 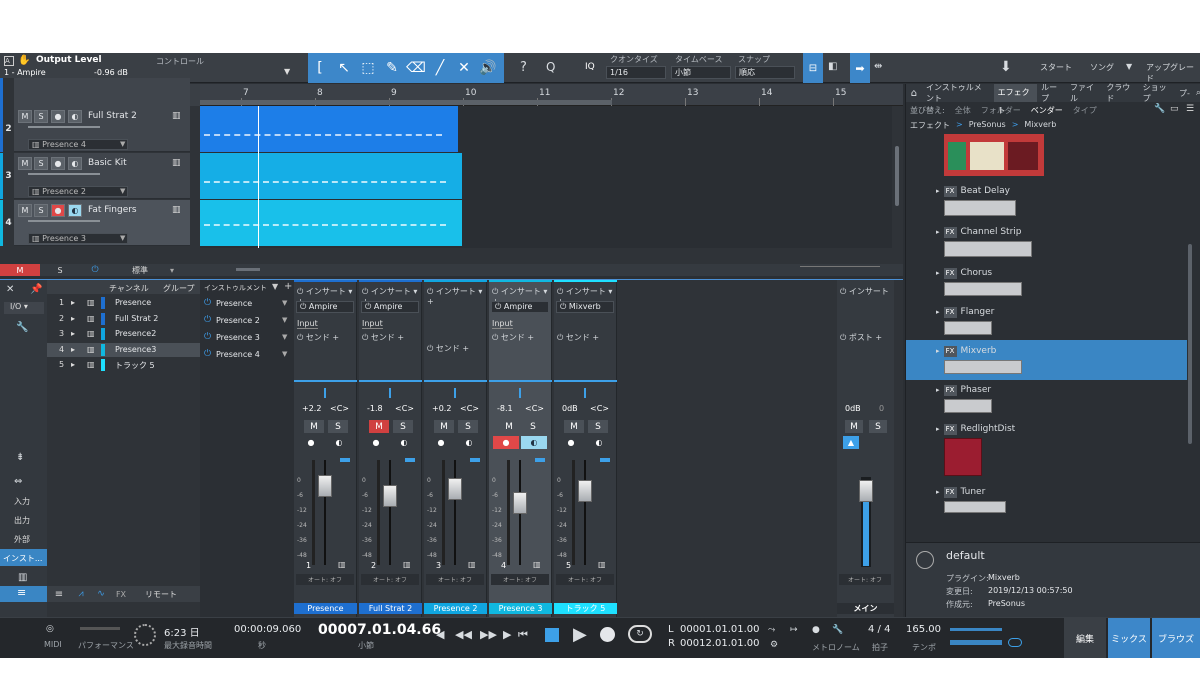 What do you see at coordinates (1001, 110) in the screenshot?
I see `sort-option: フォルダー` at bounding box center [1001, 110].